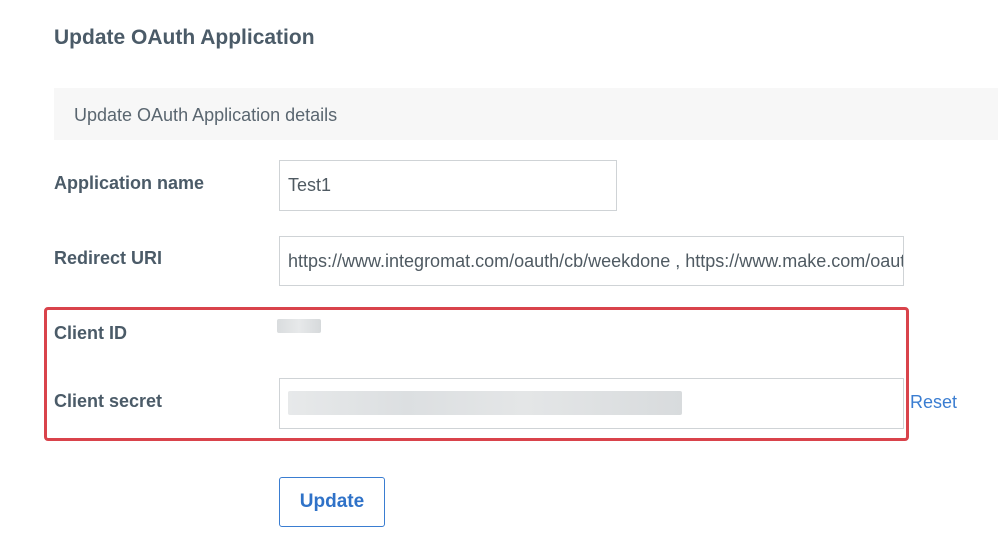 This screenshot has width=998, height=552. Describe the element at coordinates (206, 115) in the screenshot. I see `panel-header-title: Update OAuth Application details` at that location.